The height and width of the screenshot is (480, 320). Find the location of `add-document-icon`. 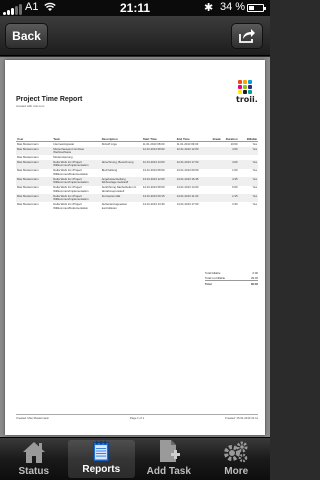

add-document-icon is located at coordinates (169, 451).